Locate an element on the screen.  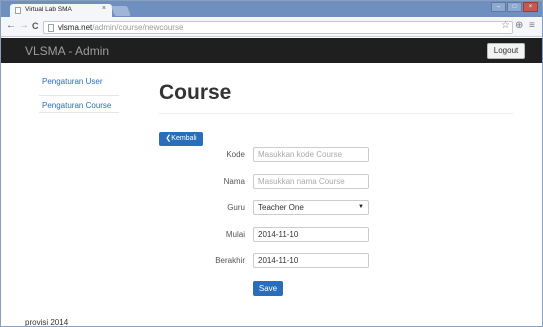
minimize-icon: – is located at coordinates (498, 7).